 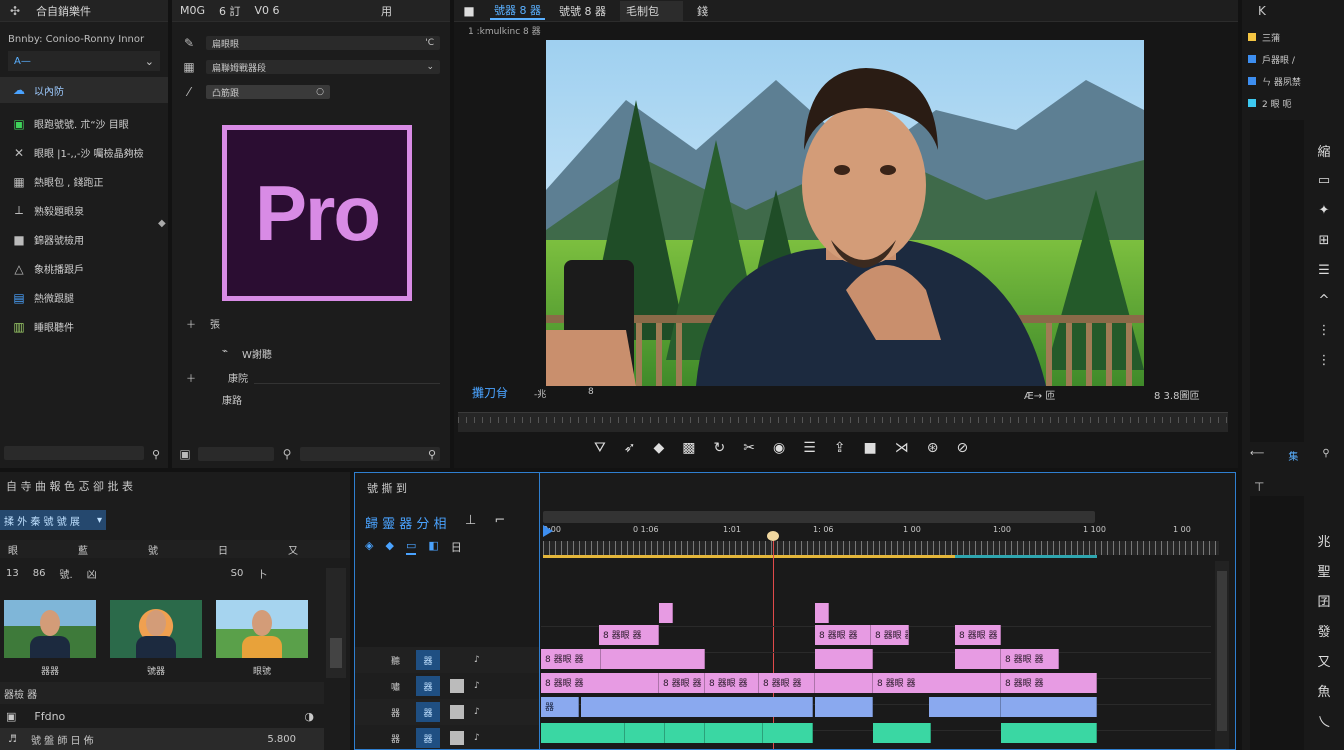 I want to click on project-tool: 凶, so click(x=92, y=573).